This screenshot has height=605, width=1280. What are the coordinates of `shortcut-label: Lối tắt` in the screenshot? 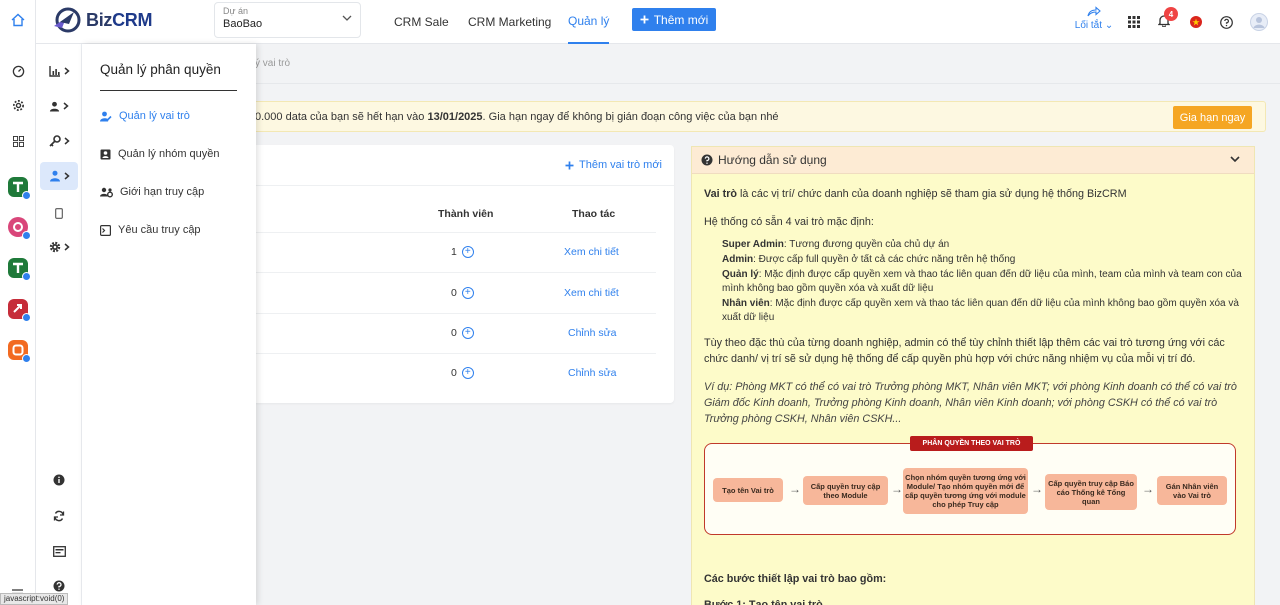 It's located at (1088, 25).